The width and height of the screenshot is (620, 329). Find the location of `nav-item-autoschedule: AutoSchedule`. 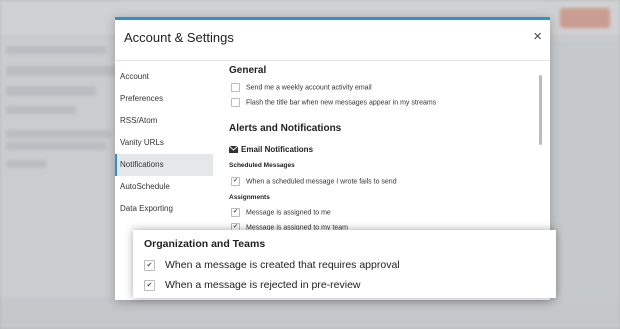

nav-item-autoschedule: AutoSchedule is located at coordinates (164, 187).